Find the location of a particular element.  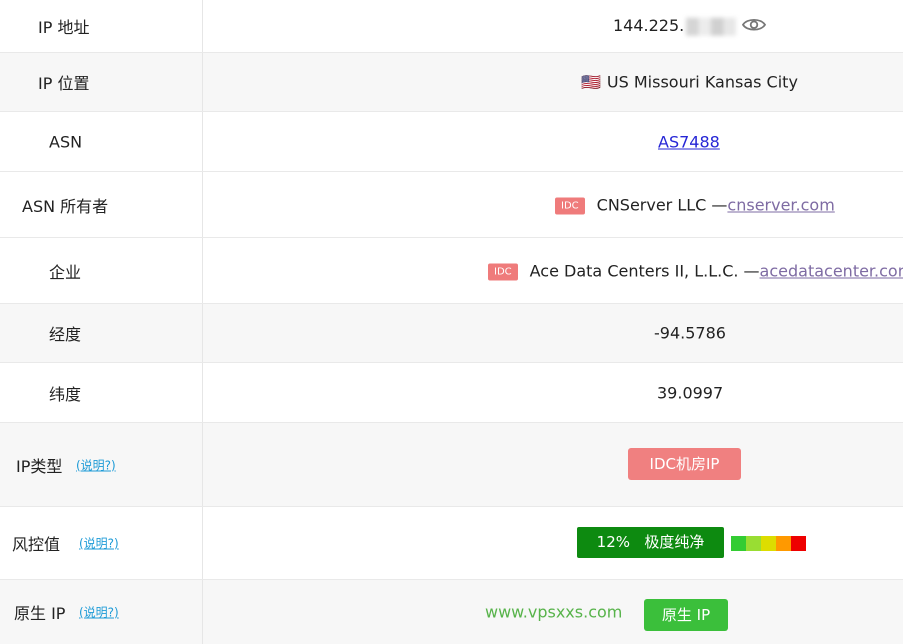

row-risk: 风控值 (说明?) 12% 极度纯净 is located at coordinates (451, 543).